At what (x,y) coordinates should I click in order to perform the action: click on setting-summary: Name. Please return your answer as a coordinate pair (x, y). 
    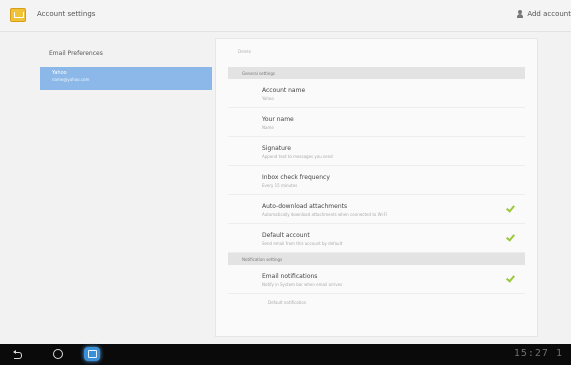
    Looking at the image, I should click on (268, 127).